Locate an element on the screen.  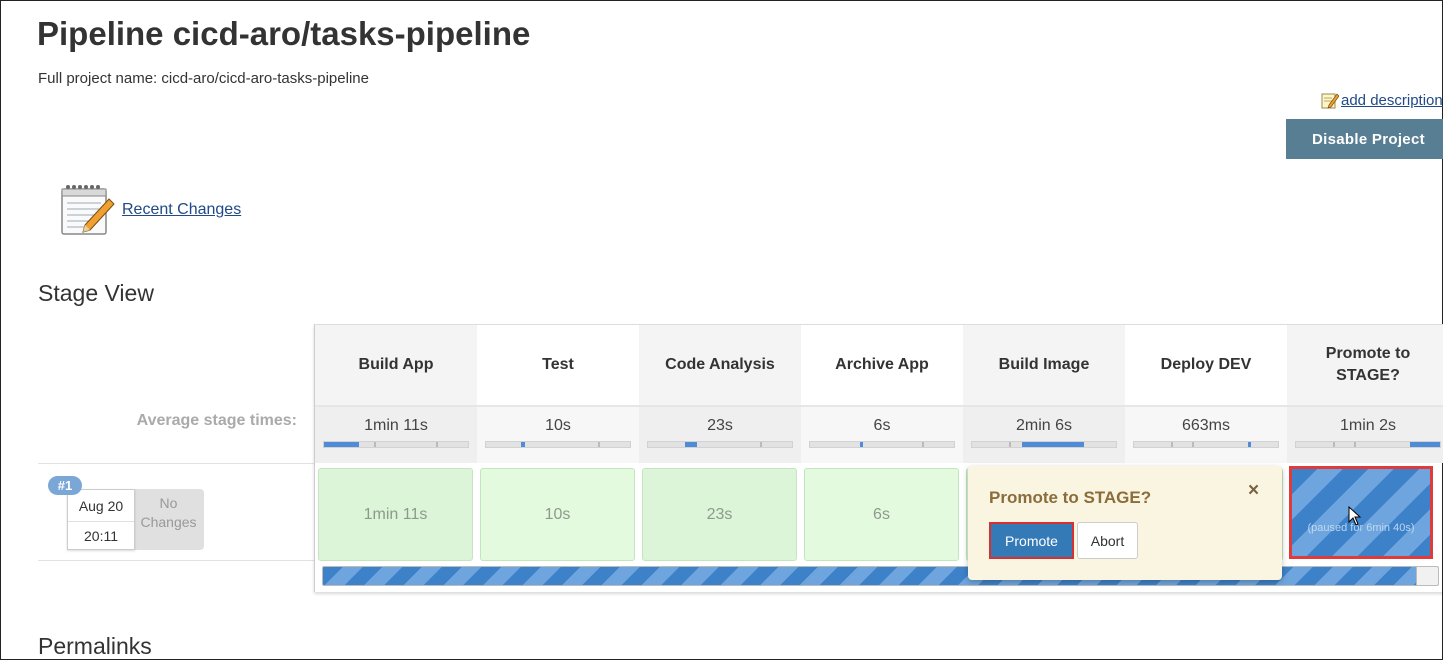
stage-header: Test is located at coordinates (558, 365).